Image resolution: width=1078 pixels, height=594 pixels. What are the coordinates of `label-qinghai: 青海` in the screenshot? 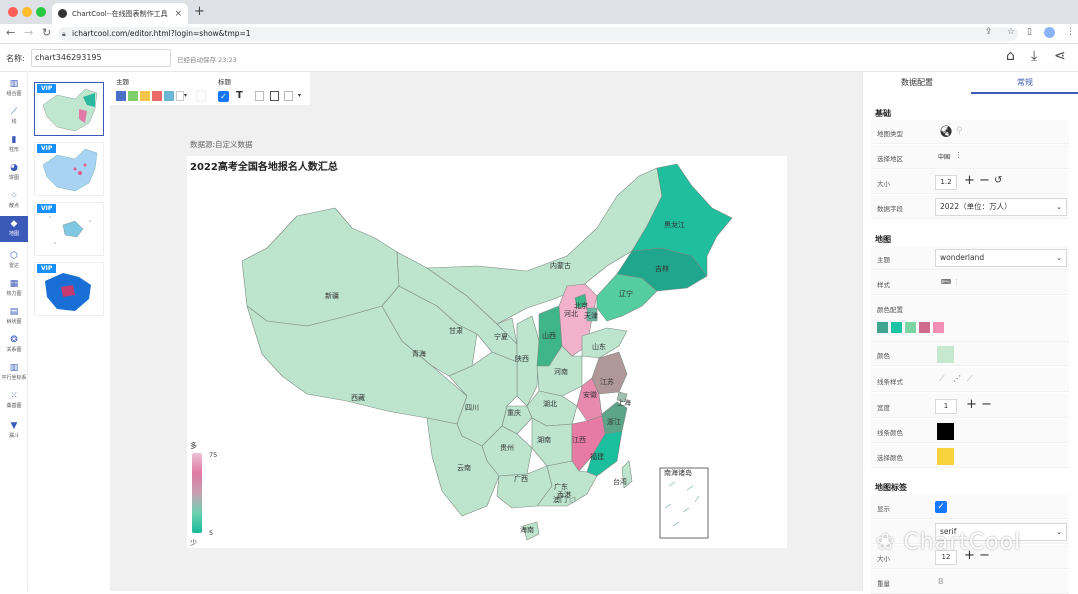 It's located at (419, 353).